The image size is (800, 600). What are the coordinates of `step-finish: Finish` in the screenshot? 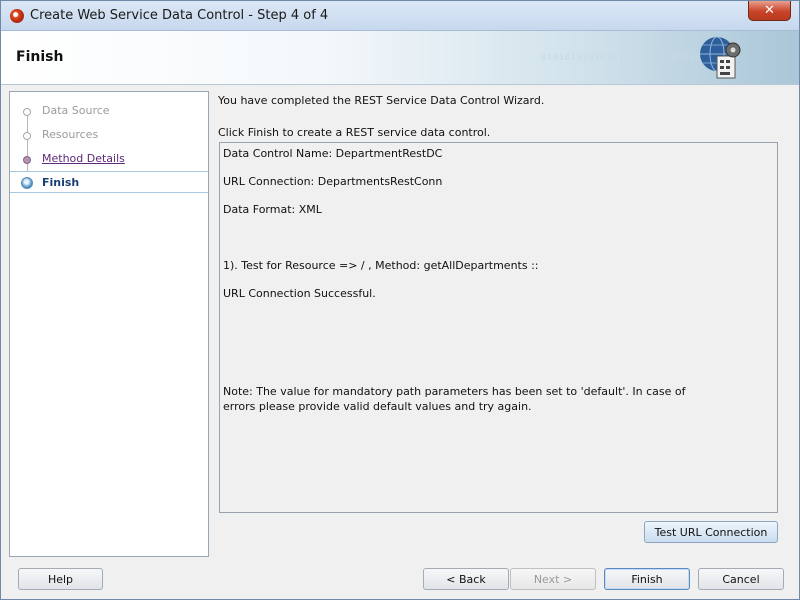 It's located at (109, 182).